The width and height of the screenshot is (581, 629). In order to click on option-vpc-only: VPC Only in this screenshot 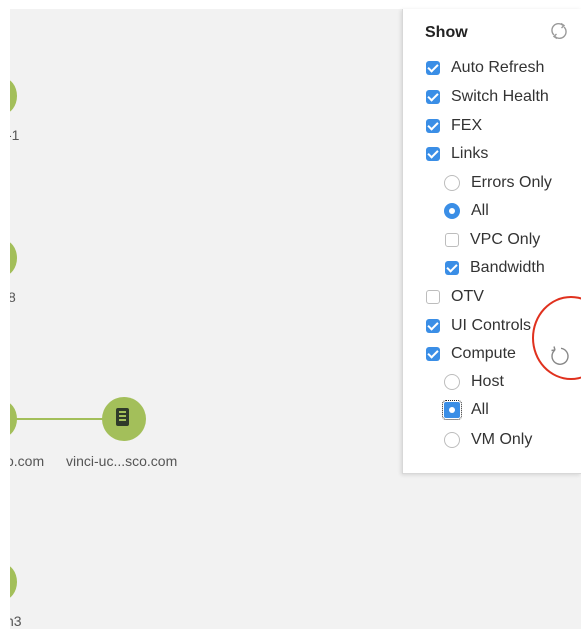, I will do `click(492, 240)`.